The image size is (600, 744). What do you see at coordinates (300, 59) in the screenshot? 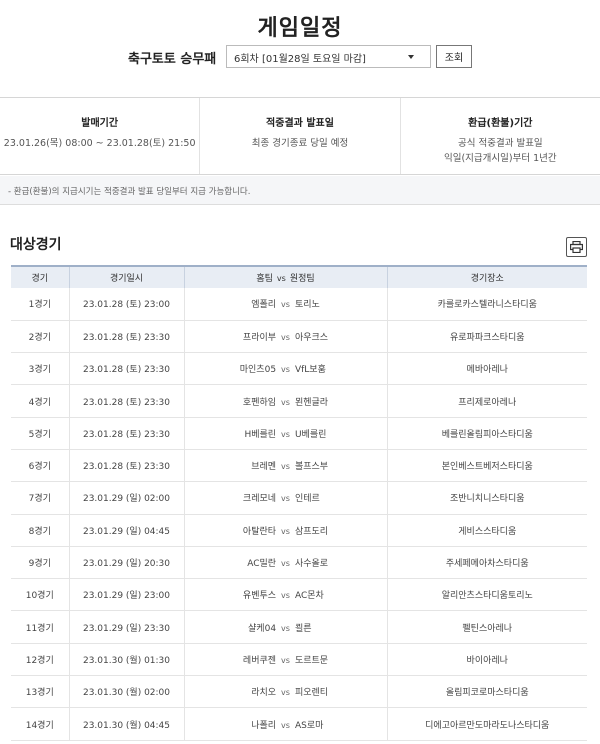
I see `round-select-value: 6회차 [01월28일 토요일 마감]` at bounding box center [300, 59].